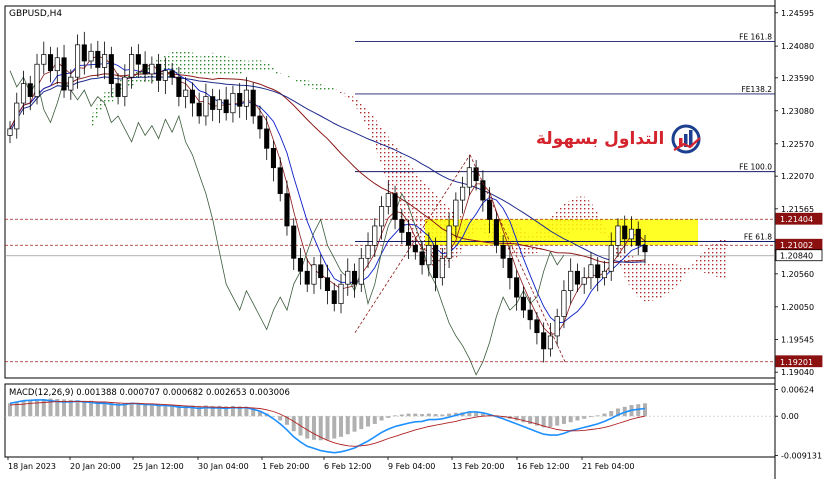 Image resolution: width=825 pixels, height=483 pixels. What do you see at coordinates (600, 139) in the screenshot?
I see `brand-logo-text: التداول بسهولة` at bounding box center [600, 139].